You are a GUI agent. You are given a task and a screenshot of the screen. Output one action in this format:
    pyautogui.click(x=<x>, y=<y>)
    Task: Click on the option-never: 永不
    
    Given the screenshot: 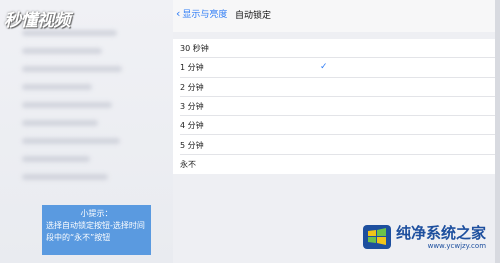 What is the action you would take?
    pyautogui.click(x=334, y=164)
    